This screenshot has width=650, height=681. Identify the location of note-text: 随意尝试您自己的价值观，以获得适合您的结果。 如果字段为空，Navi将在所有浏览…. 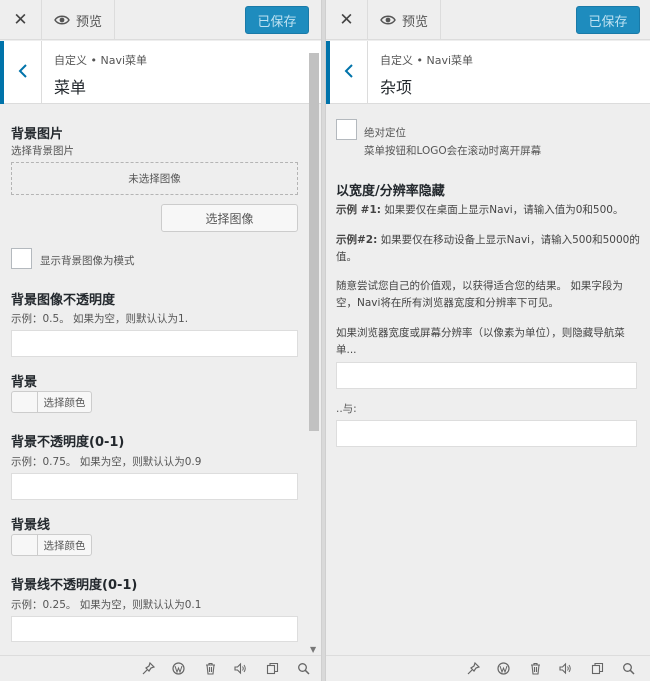
(479, 294).